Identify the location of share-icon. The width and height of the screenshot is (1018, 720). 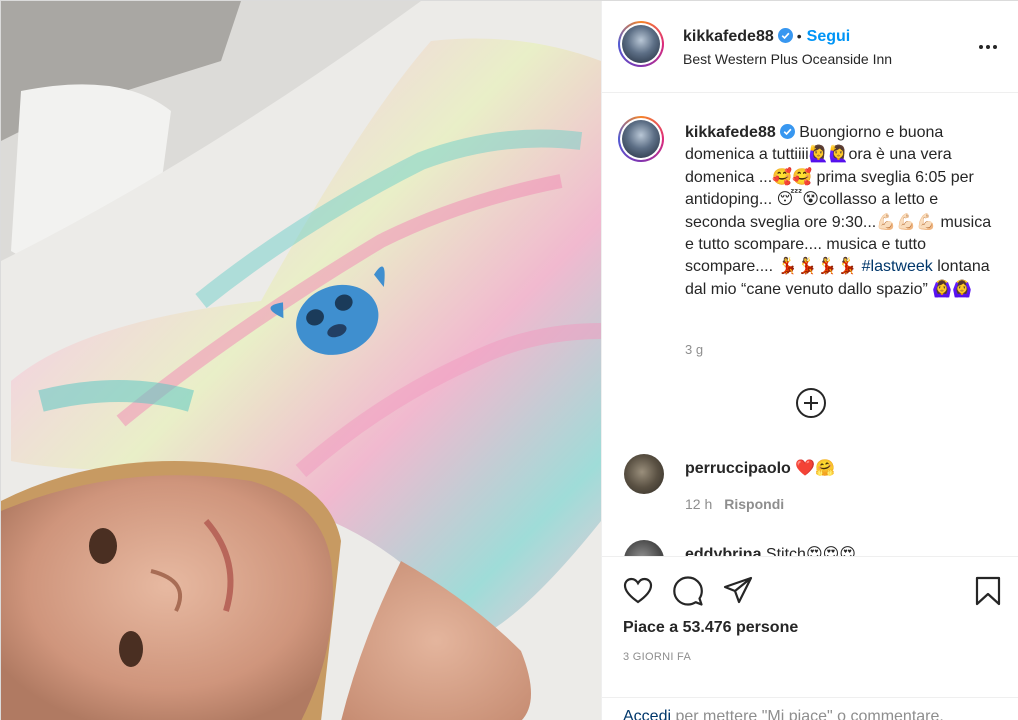
(738, 591).